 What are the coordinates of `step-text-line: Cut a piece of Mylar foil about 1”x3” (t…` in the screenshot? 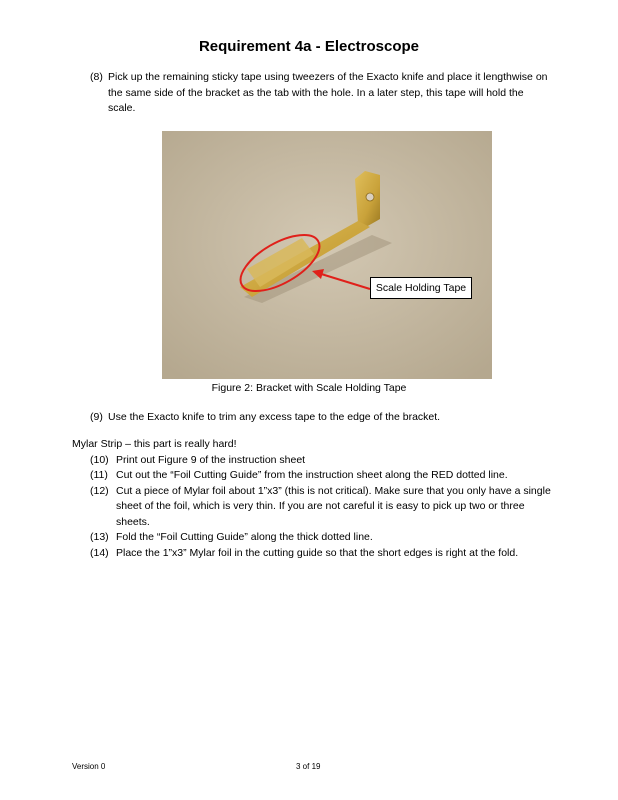 It's located at (333, 490).